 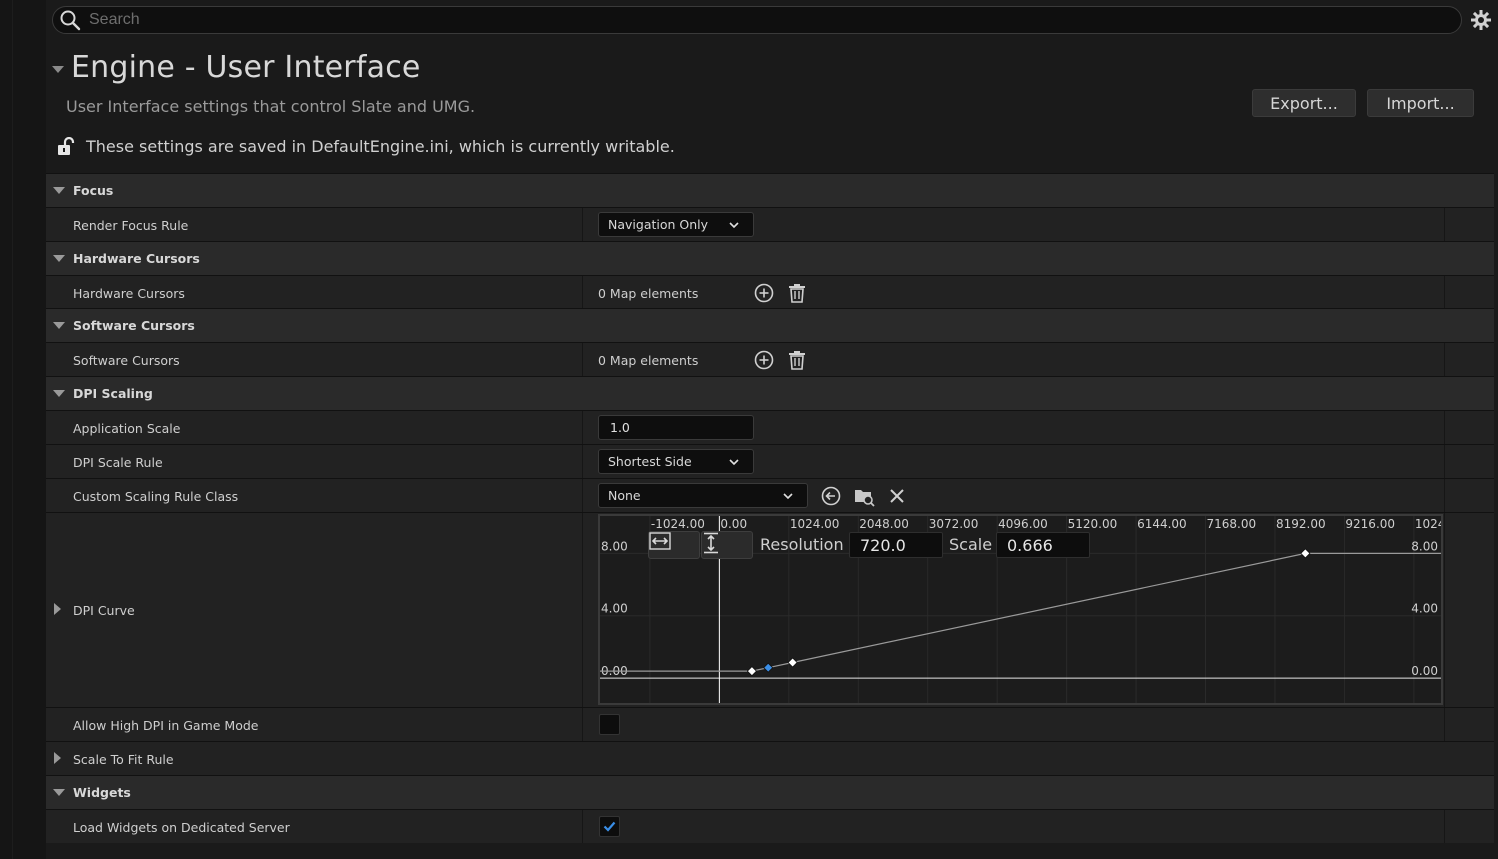 What do you see at coordinates (739, 20) in the screenshot?
I see `search-input` at bounding box center [739, 20].